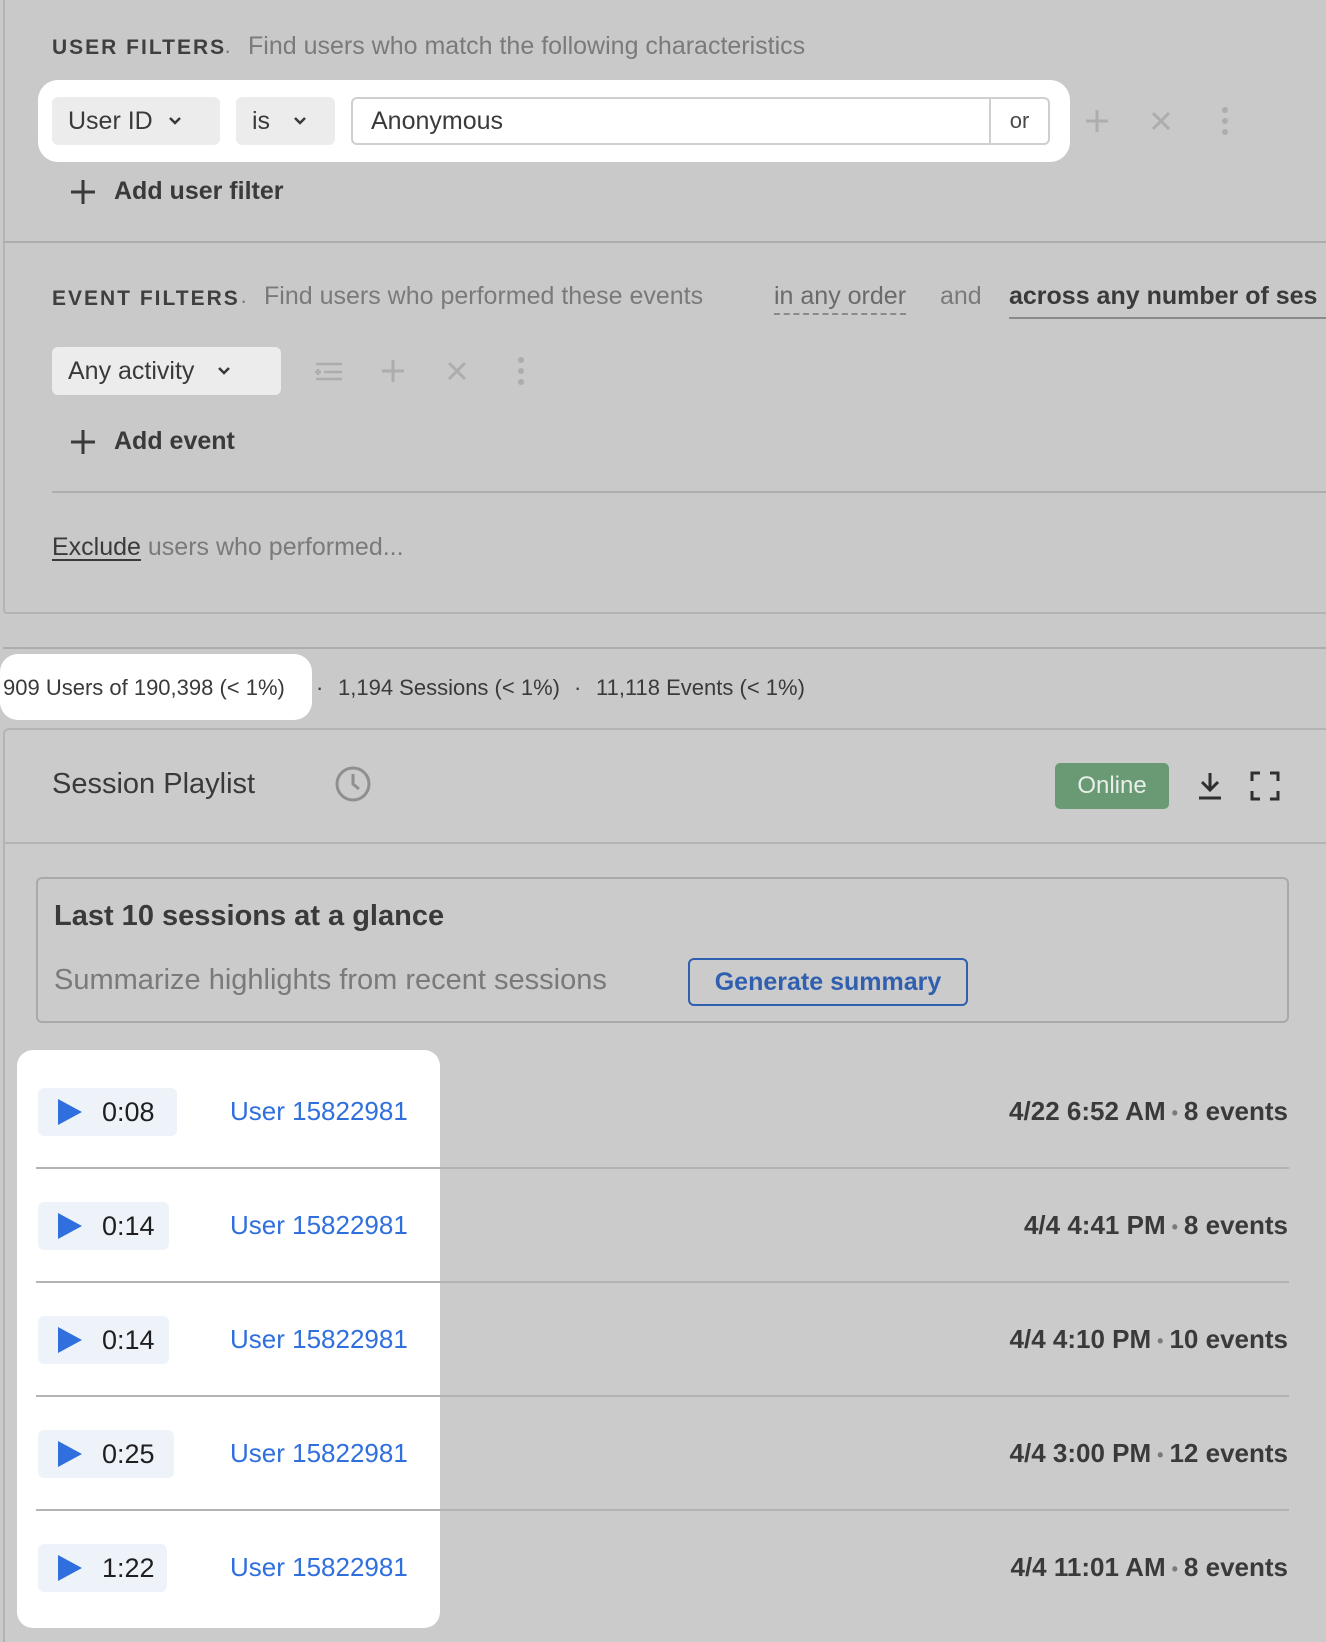 Image resolution: width=1326 pixels, height=1642 pixels. Describe the element at coordinates (131, 370) in the screenshot. I see `activity-label: Any activity` at that location.